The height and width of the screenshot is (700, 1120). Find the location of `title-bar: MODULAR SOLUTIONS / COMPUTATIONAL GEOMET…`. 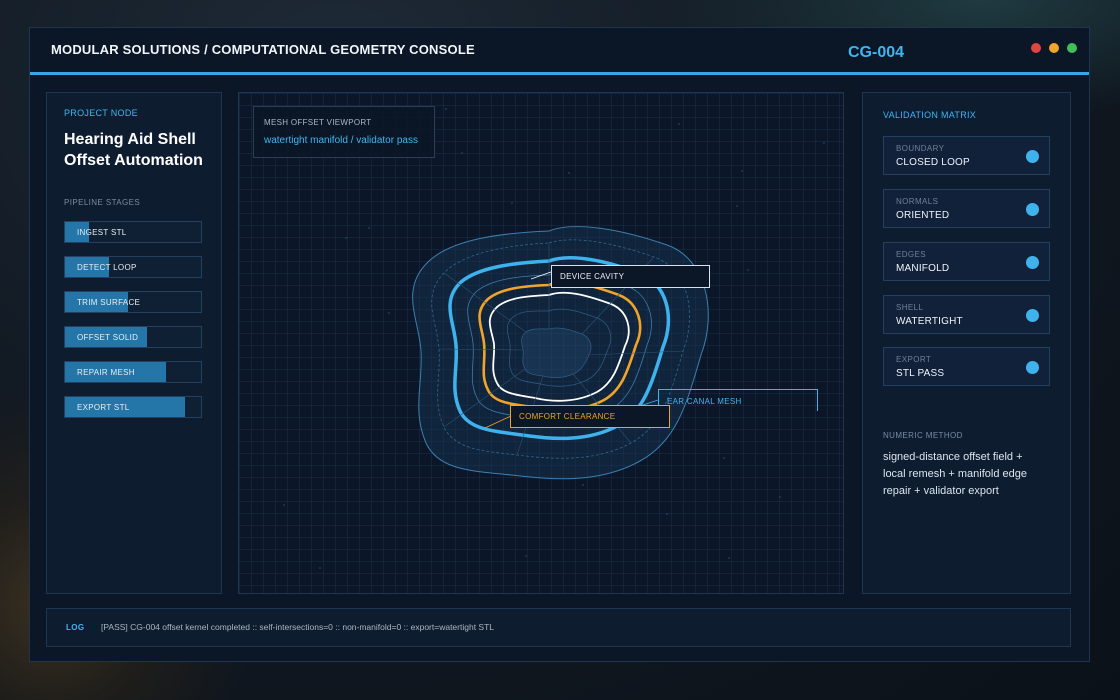

title-bar: MODULAR SOLUTIONS / COMPUTATIONAL GEOMET… is located at coordinates (559, 50).